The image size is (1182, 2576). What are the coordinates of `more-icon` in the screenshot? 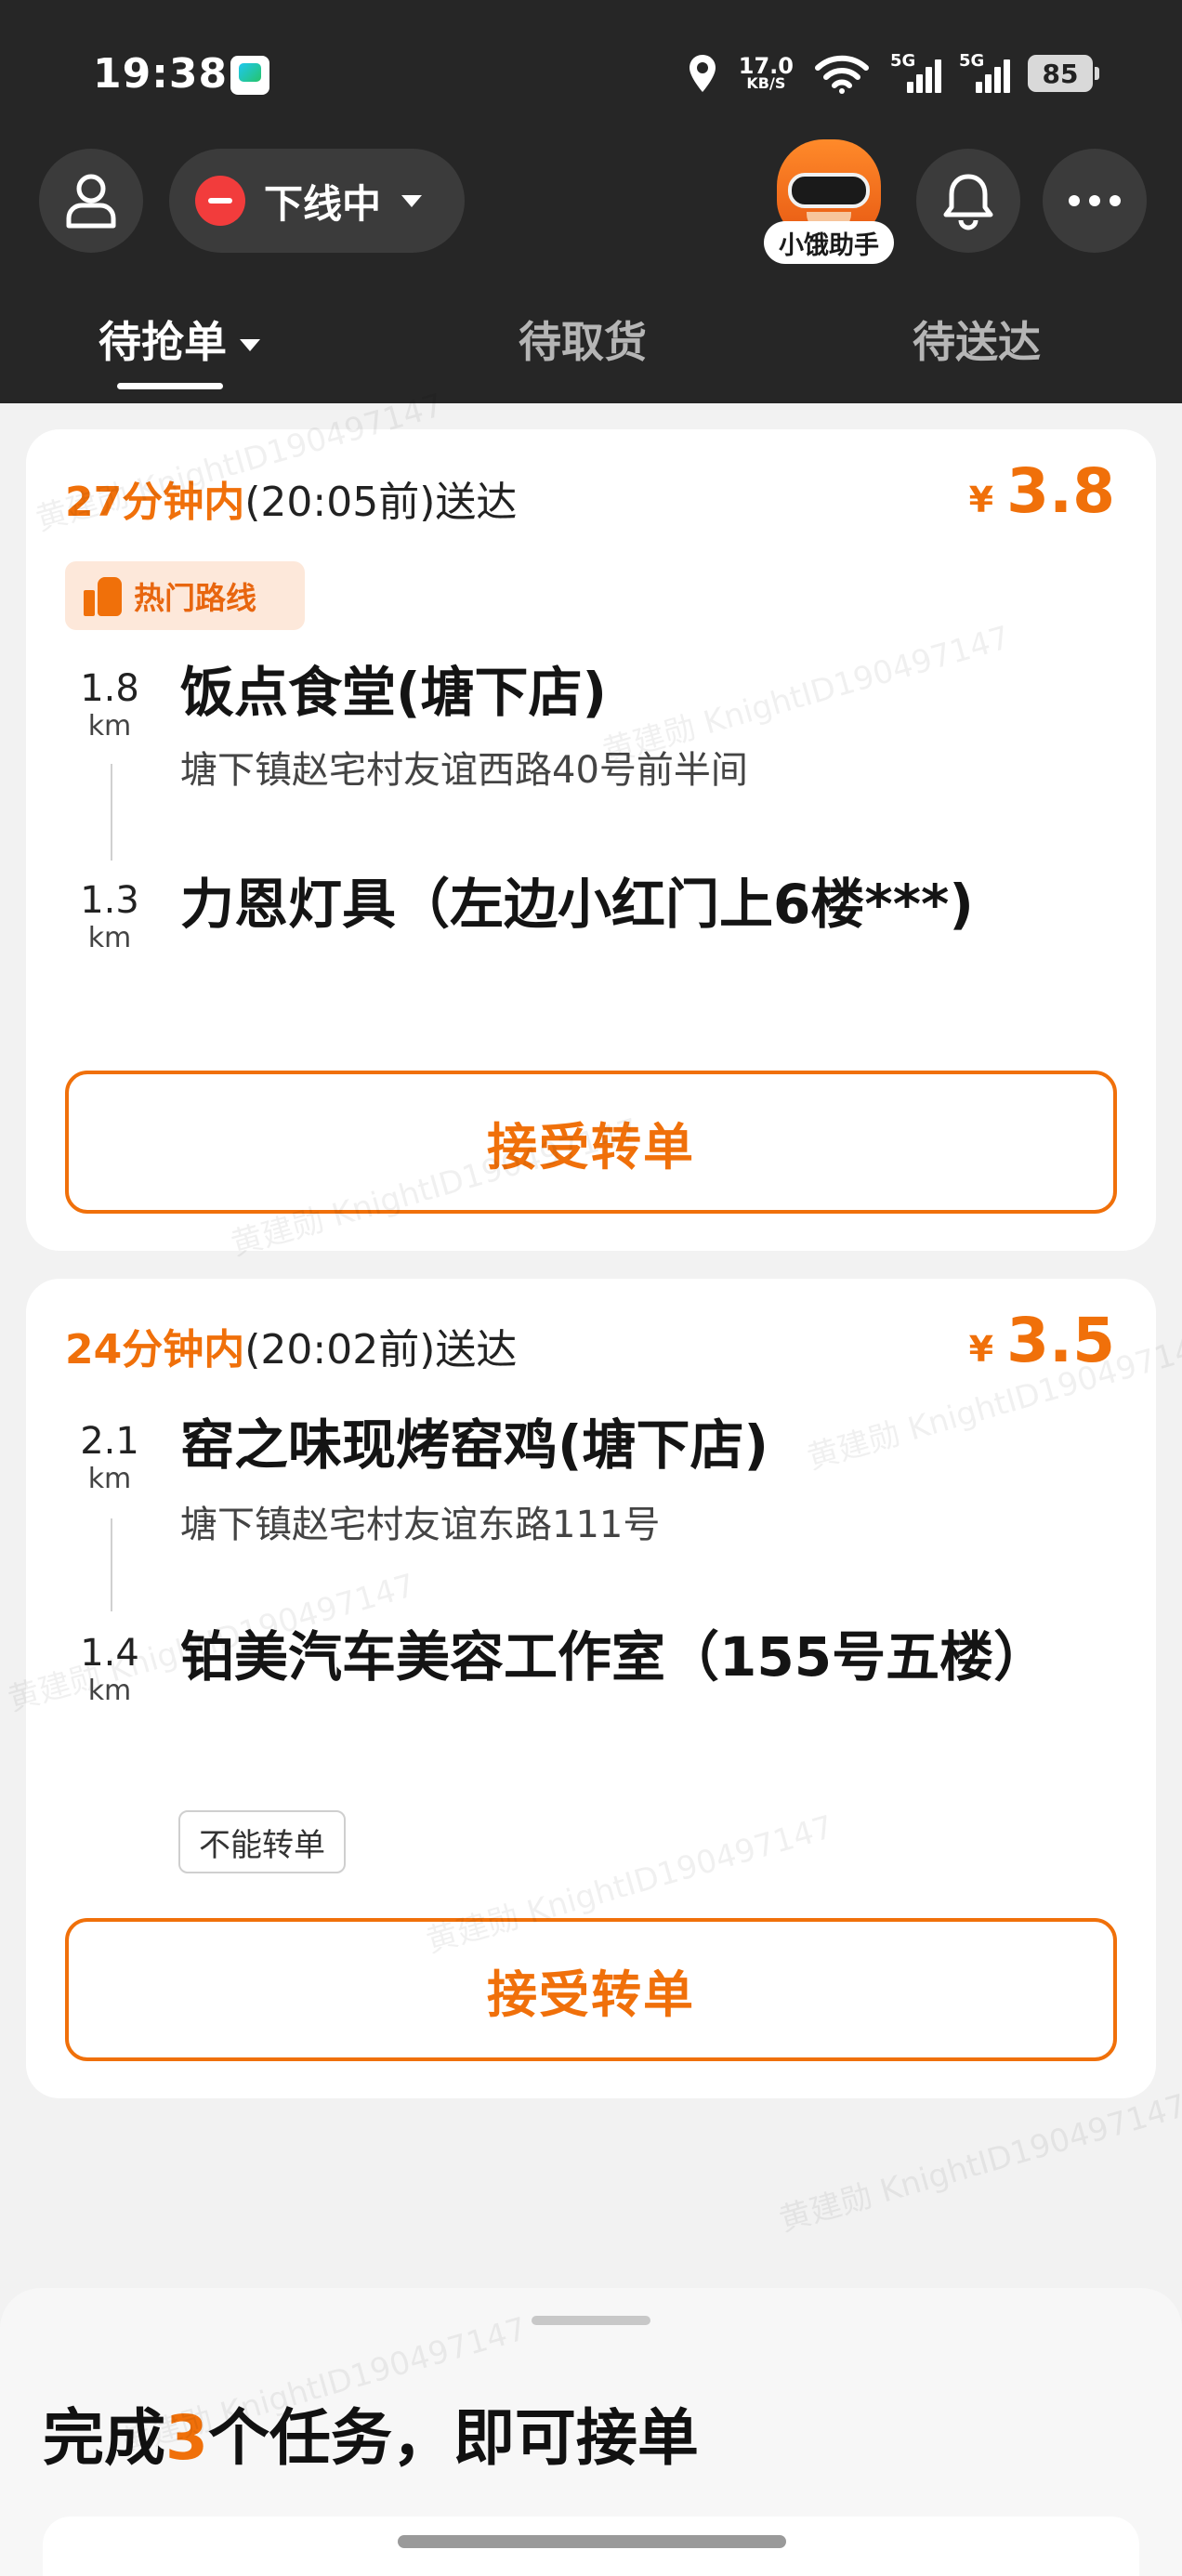 It's located at (1095, 200).